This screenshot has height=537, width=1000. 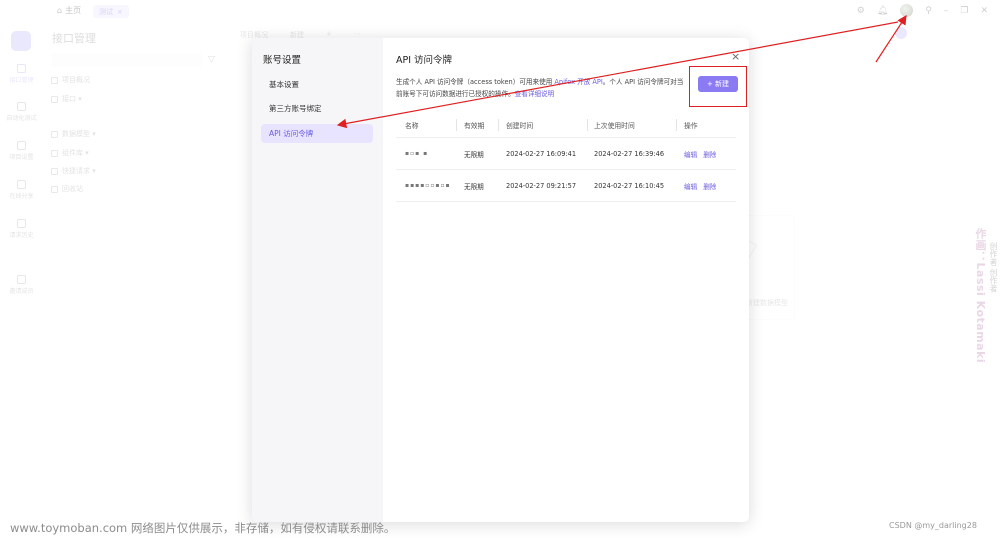 I want to click on bell-icon: 🔔︎, so click(x=882, y=11).